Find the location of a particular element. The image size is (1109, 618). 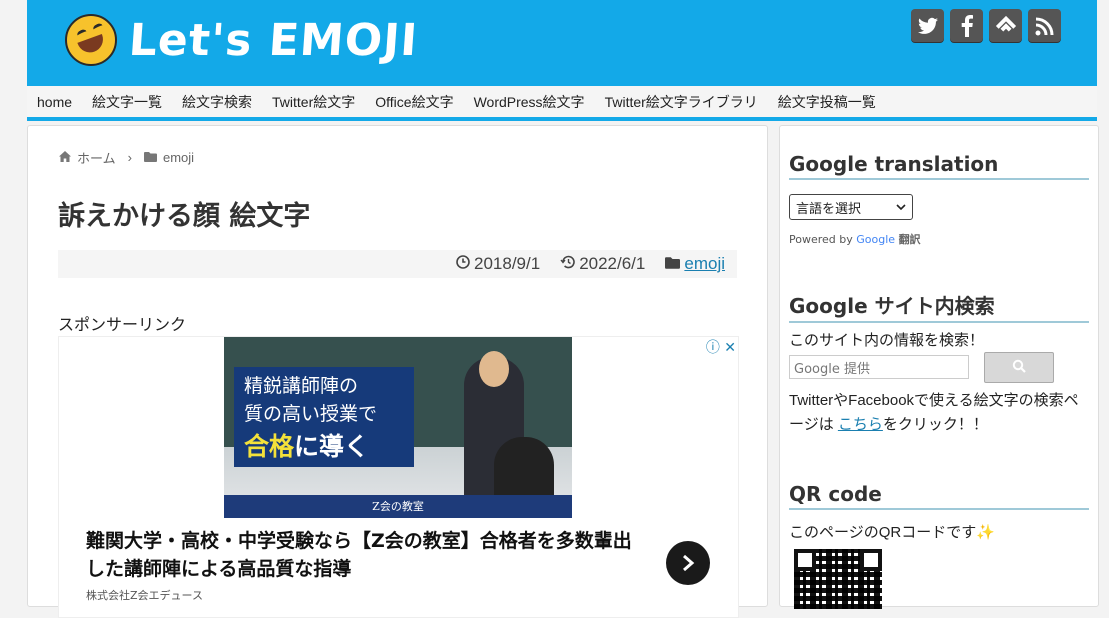

published-date: 2018/9/1 is located at coordinates (498, 264).